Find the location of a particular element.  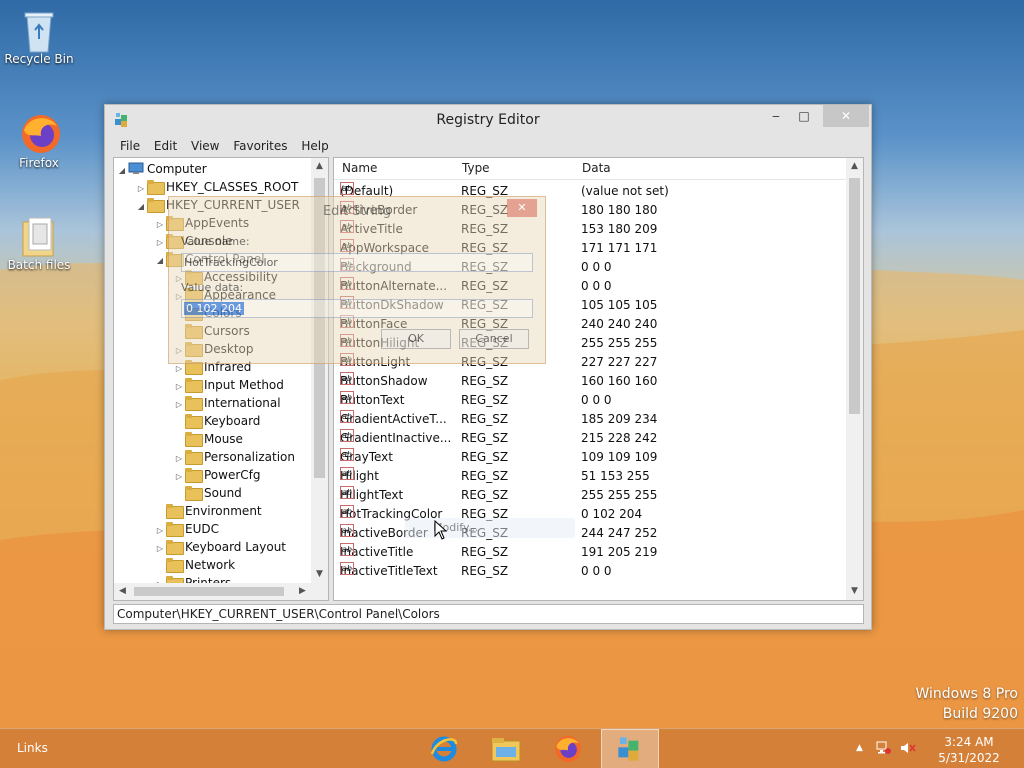

menu-favorites: Favorites is located at coordinates (260, 146).